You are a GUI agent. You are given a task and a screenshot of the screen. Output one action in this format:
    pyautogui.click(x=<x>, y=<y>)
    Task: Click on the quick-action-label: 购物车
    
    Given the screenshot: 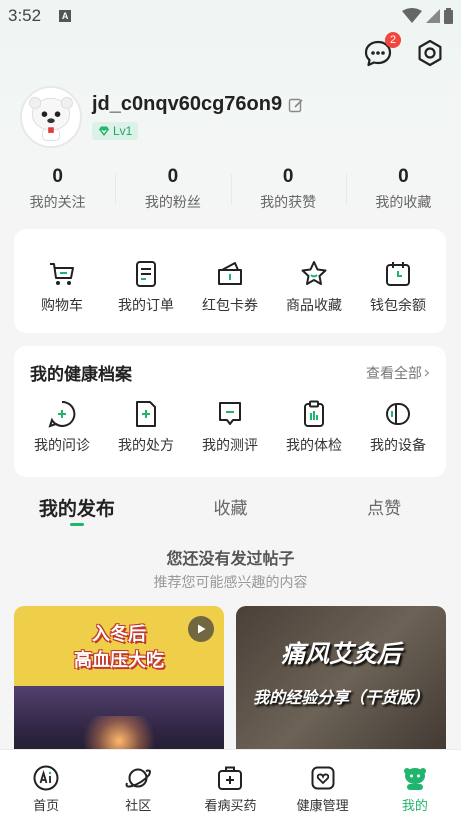 What is the action you would take?
    pyautogui.click(x=62, y=306)
    